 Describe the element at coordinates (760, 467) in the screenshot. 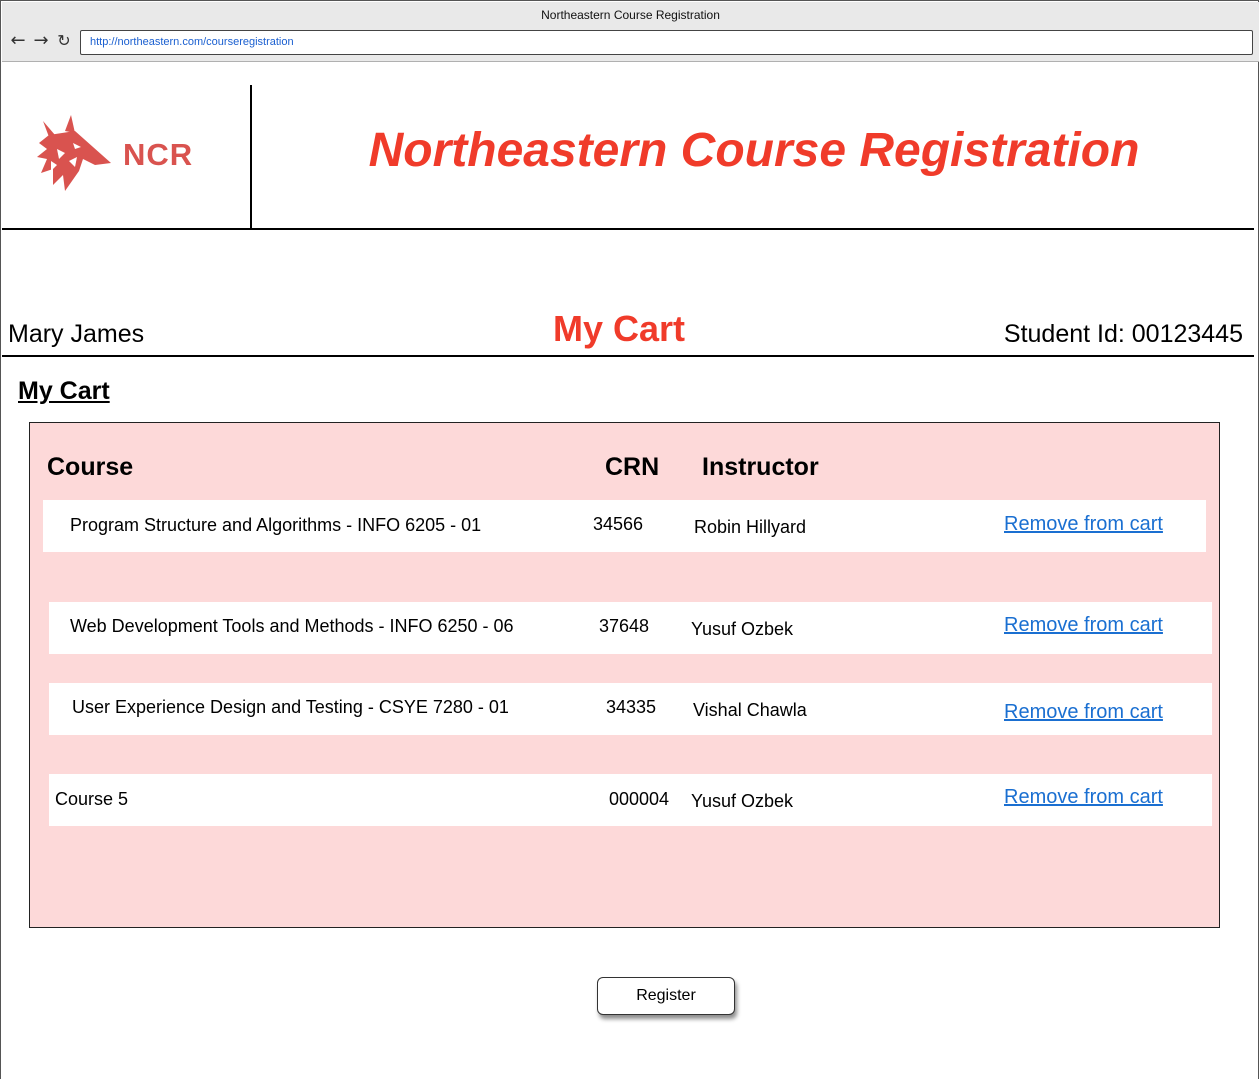

I see `column-header-instructor: Instructor` at that location.